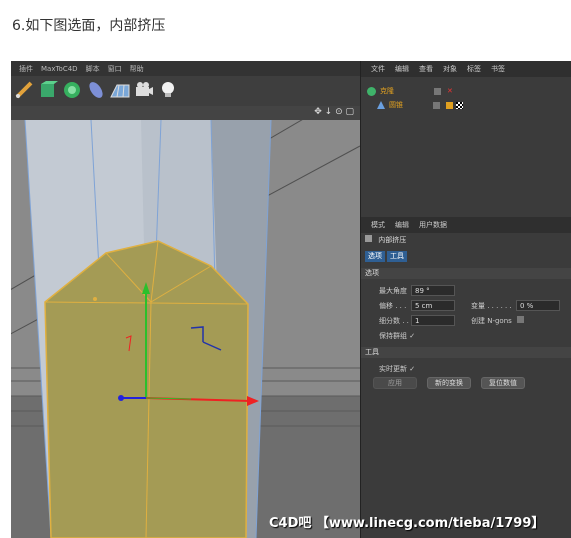 The image size is (571, 538). Describe the element at coordinates (466, 273) in the screenshot. I see `options-section-header: 选项` at that location.